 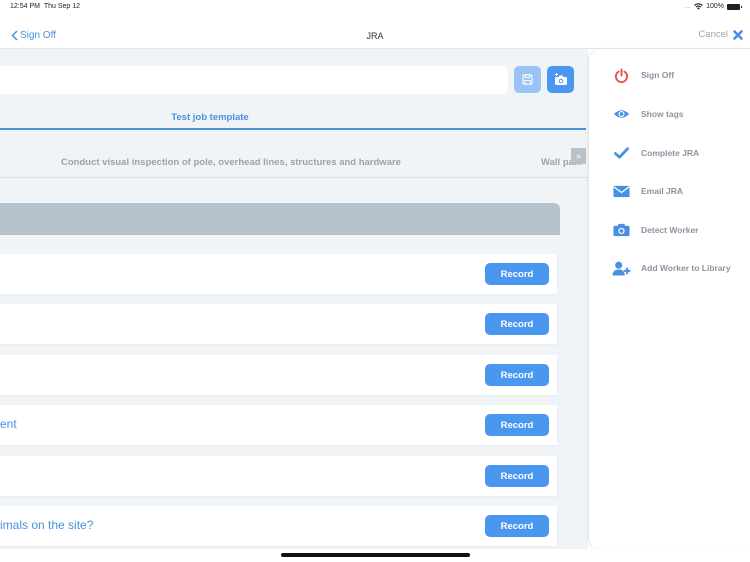 I want to click on eye-icon, so click(x=621, y=114).